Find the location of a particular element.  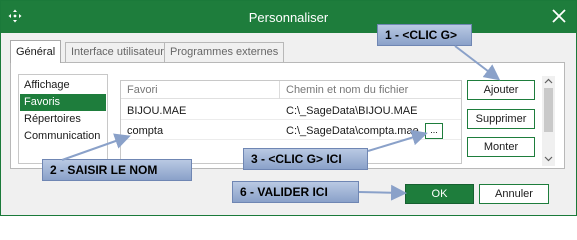

nav-item-favoris: Favoris is located at coordinates (63, 102).